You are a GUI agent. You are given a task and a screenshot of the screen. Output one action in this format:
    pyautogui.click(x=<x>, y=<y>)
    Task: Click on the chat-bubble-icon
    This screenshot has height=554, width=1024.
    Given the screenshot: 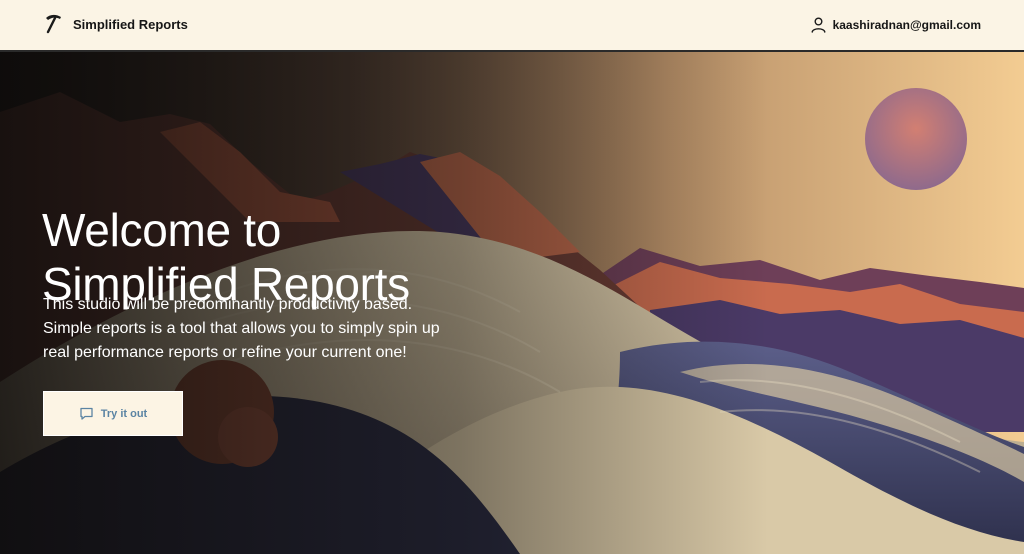 What is the action you would take?
    pyautogui.click(x=86, y=413)
    